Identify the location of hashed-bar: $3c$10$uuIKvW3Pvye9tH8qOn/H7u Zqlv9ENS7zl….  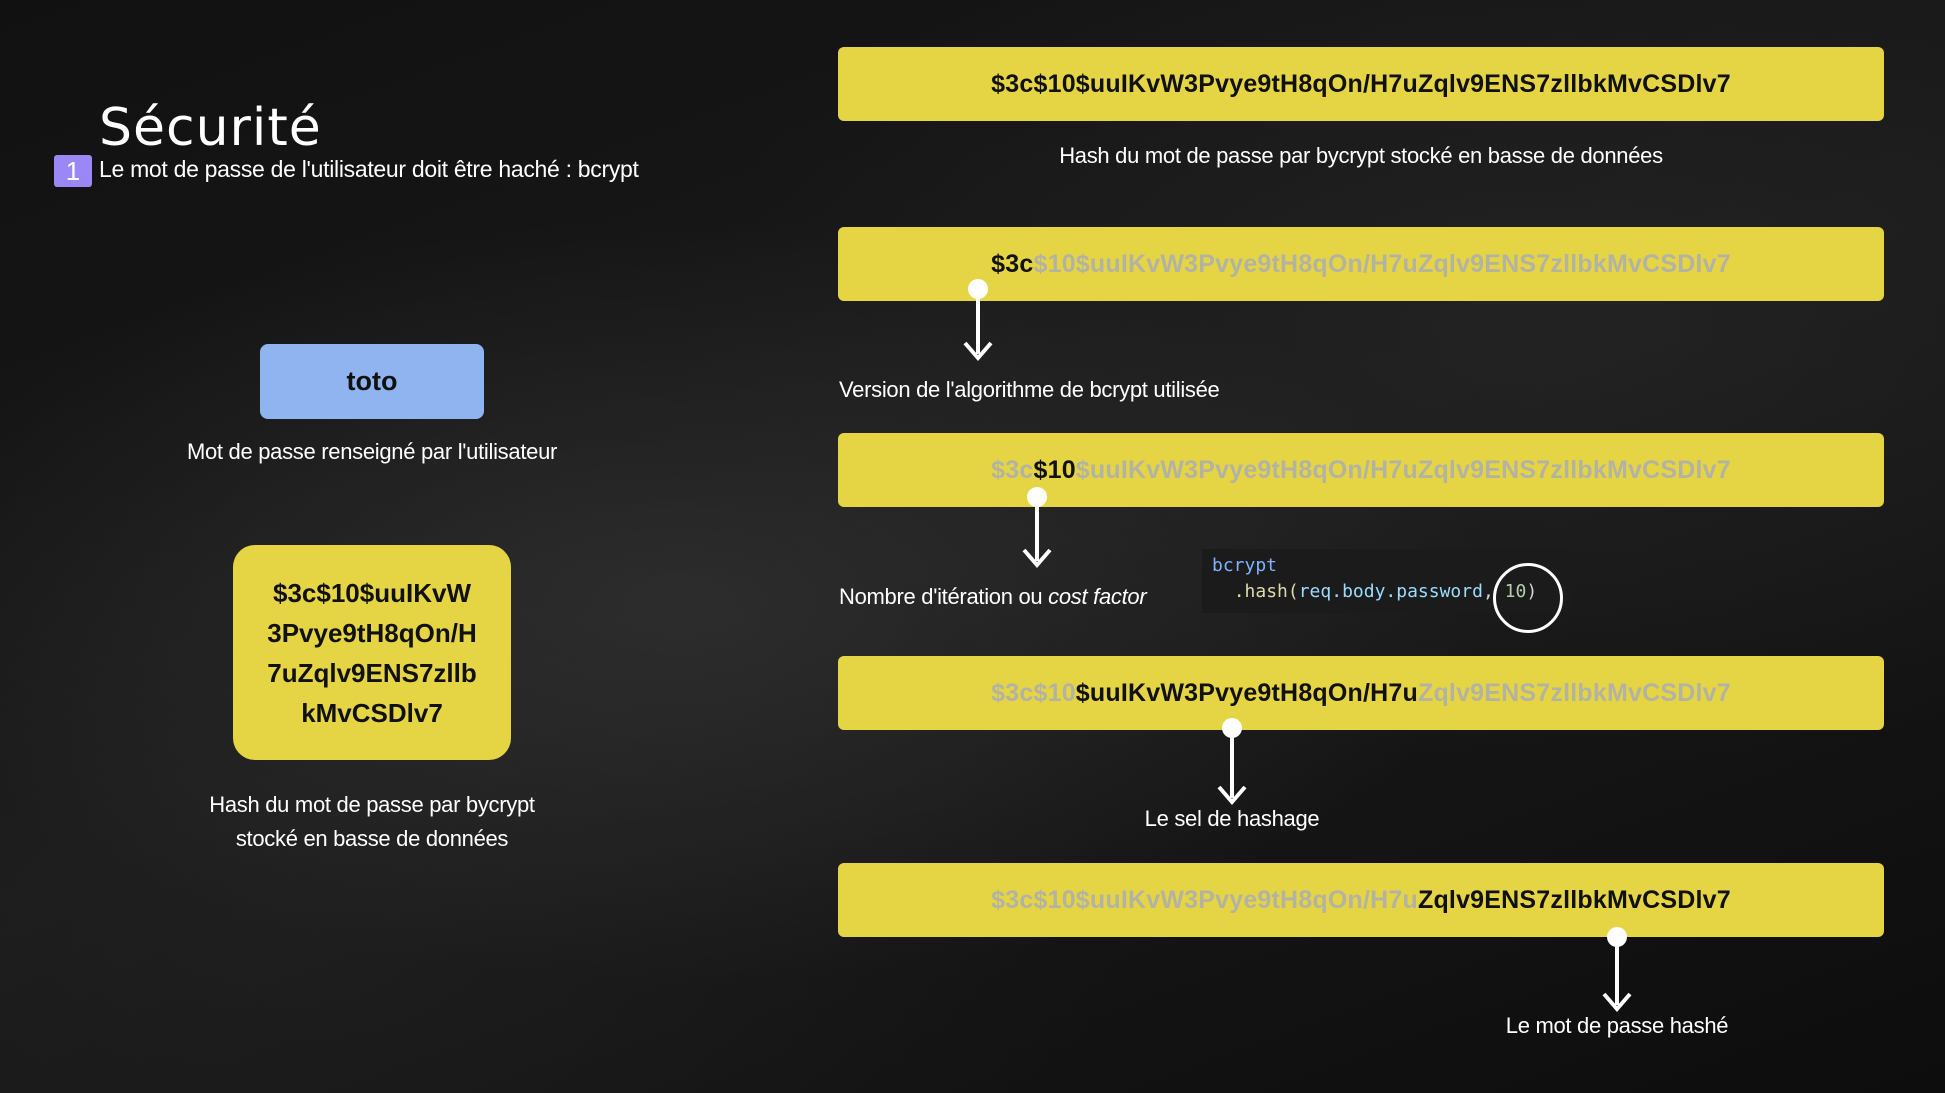
(1361, 900).